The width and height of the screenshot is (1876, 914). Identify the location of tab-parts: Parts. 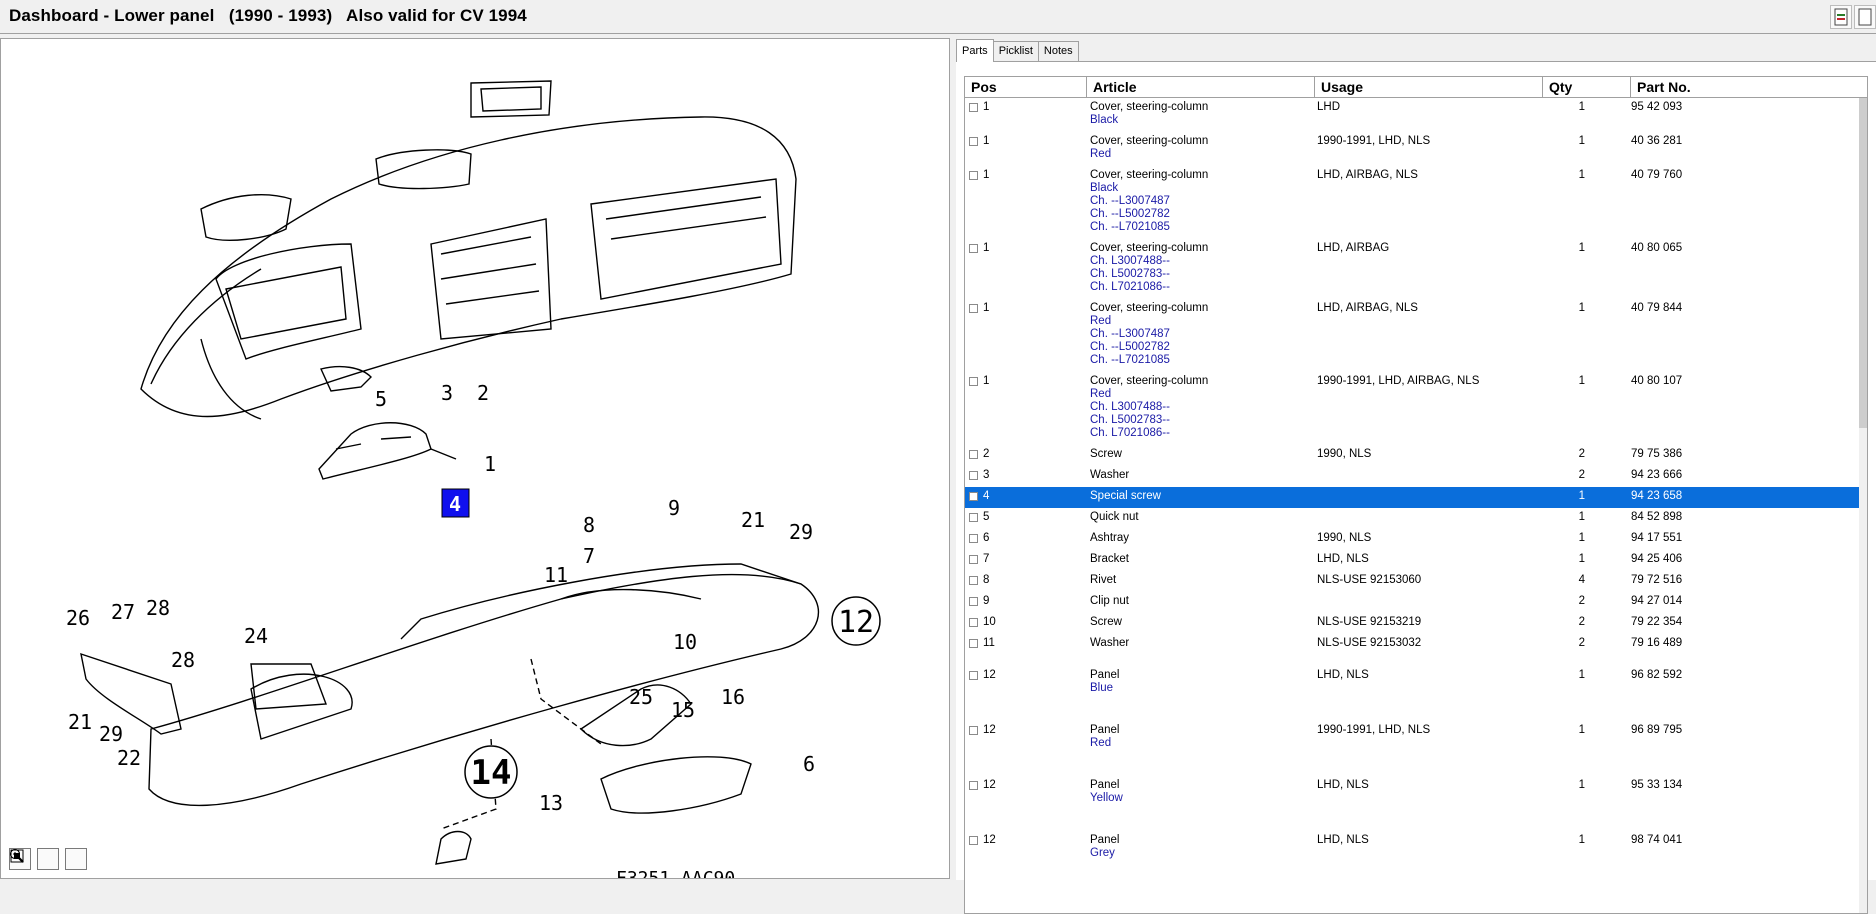
(975, 50).